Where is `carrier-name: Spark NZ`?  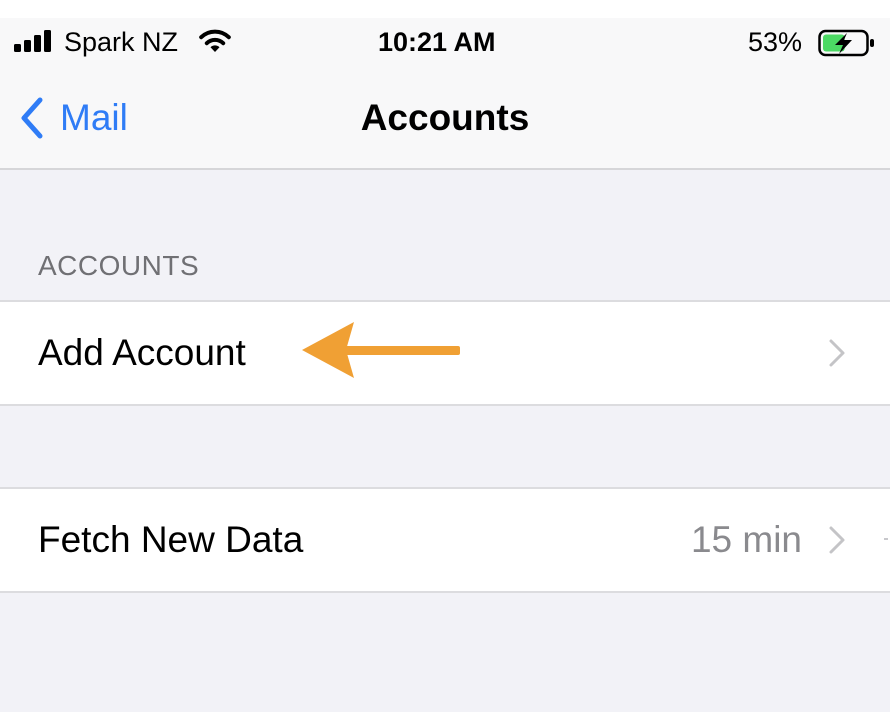 carrier-name: Spark NZ is located at coordinates (121, 42).